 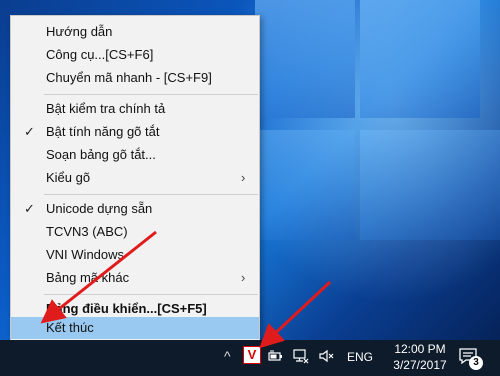 What do you see at coordinates (476, 363) in the screenshot?
I see `notification-count-badge: 3` at bounding box center [476, 363].